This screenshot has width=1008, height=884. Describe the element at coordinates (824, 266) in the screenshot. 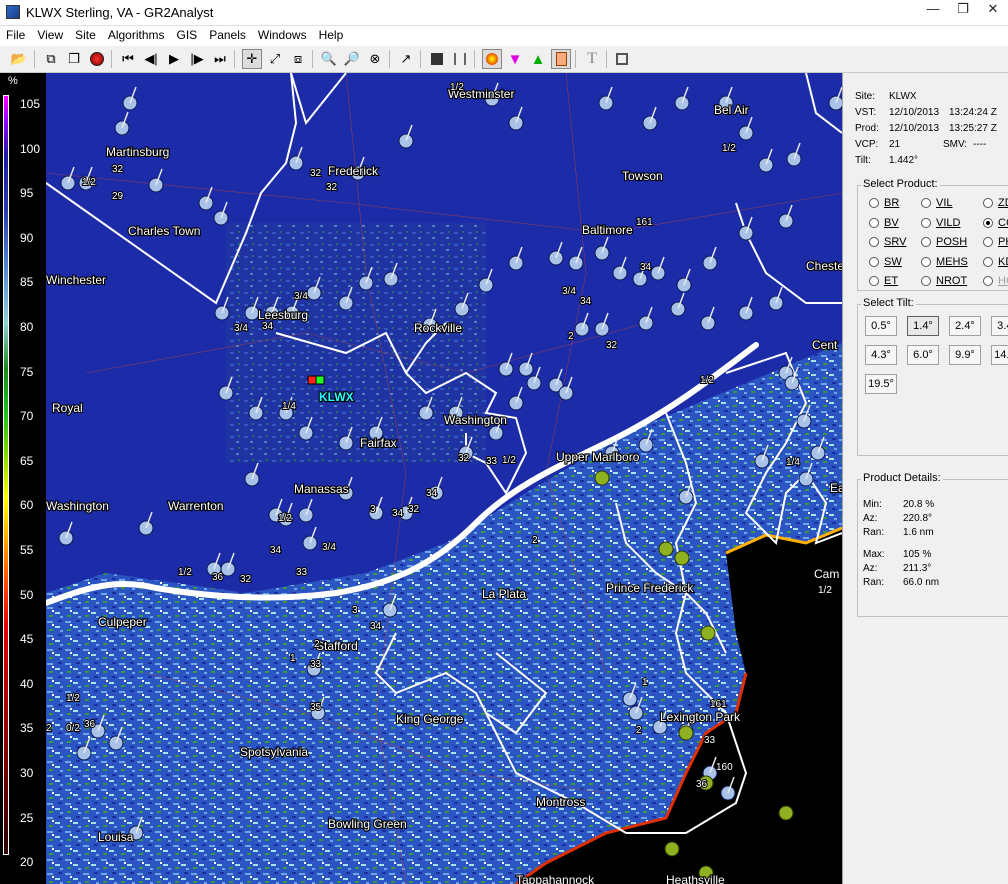

I see `place-label: Chester` at that location.